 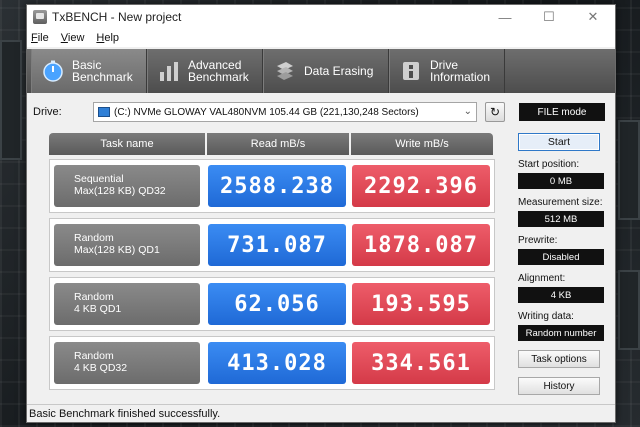 I want to click on window-controls: — ☐ ✕, so click(x=549, y=17).